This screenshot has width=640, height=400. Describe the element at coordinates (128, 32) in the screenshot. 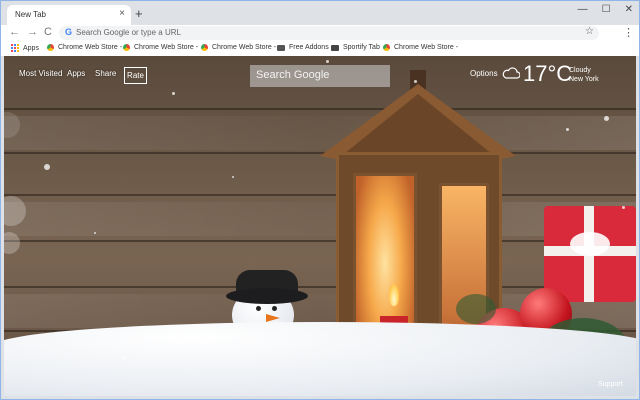

I see `omnibox-placeholder: Search Google or type a URL` at that location.